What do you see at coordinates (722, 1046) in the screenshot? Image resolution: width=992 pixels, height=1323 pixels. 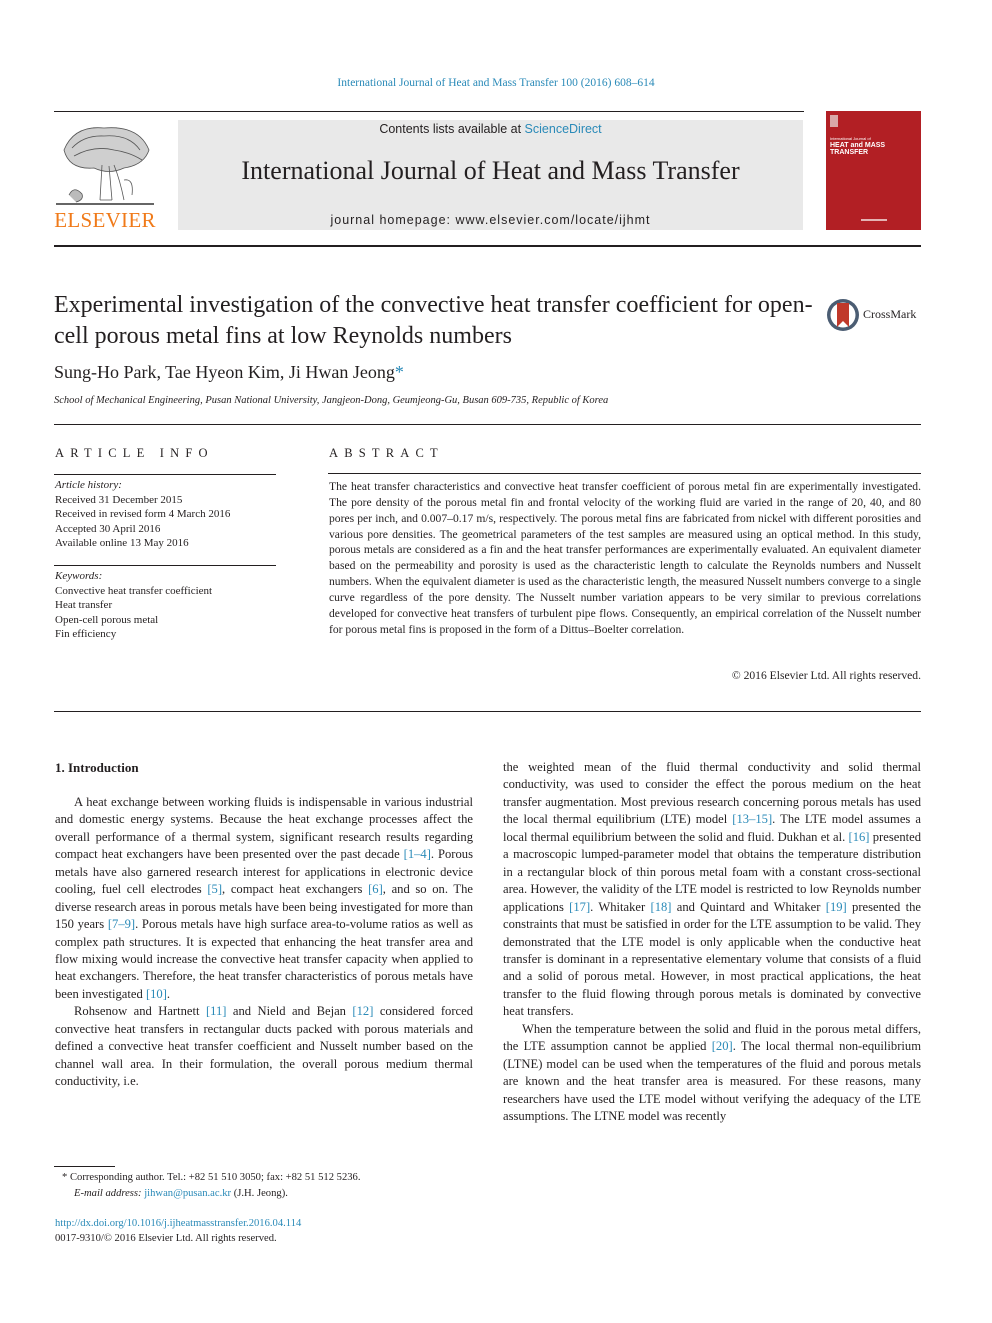 I see `citation-link: [20]` at bounding box center [722, 1046].